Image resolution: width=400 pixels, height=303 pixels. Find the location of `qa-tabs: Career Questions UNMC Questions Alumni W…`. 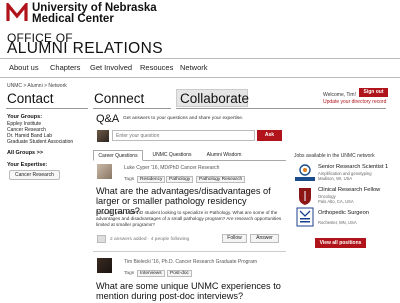

qa-tabs: Career Questions UNMC Questions Alumni W… is located at coordinates (189, 155).